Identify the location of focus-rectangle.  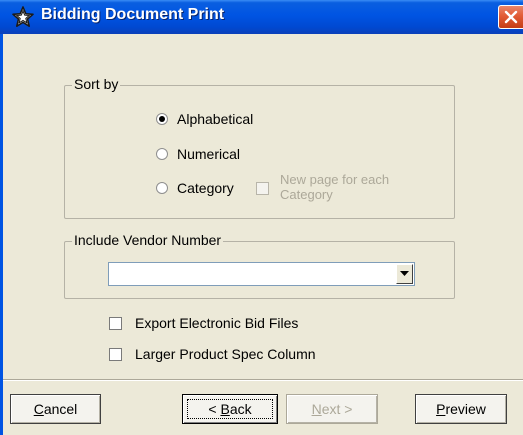
(230, 409).